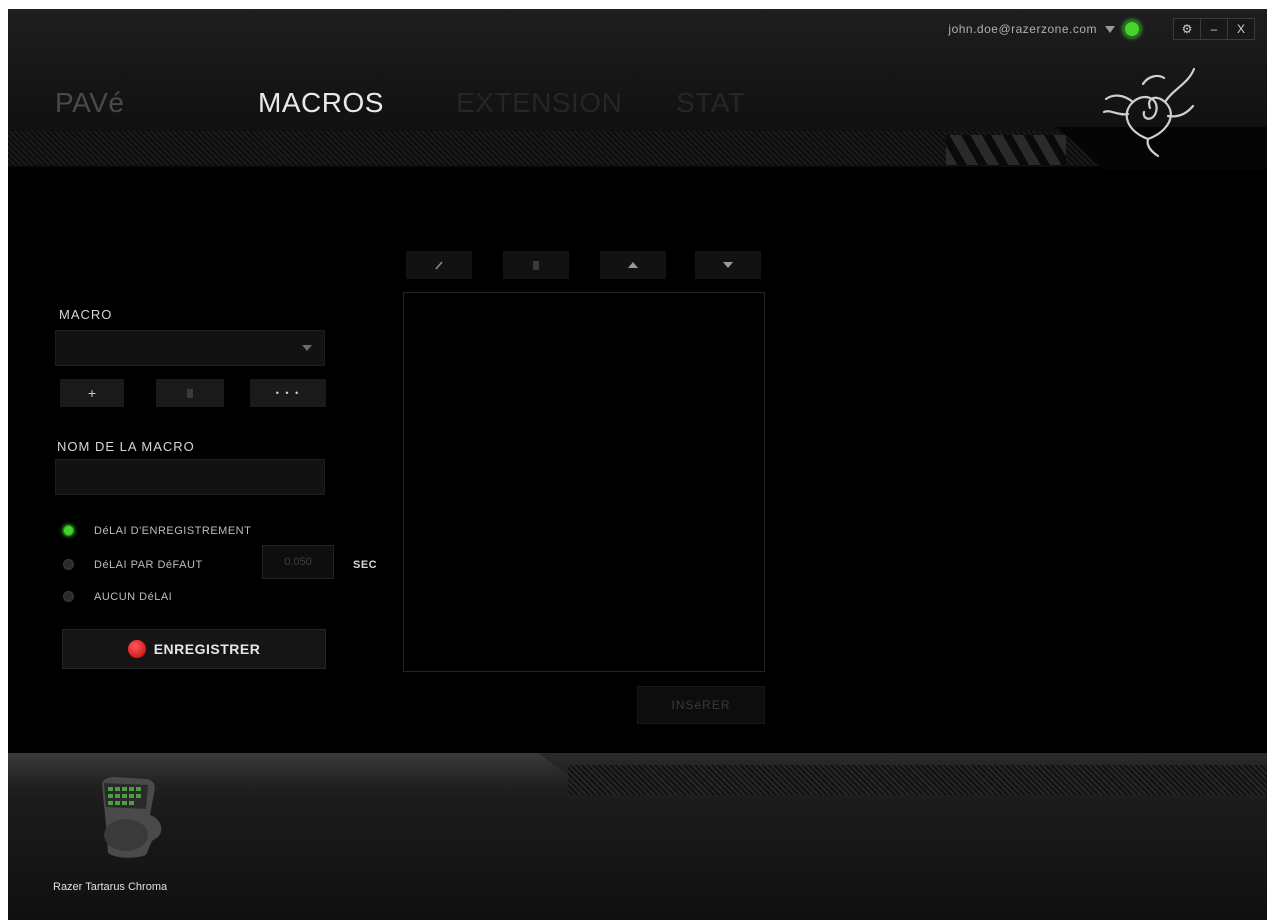 This screenshot has height=923, width=1271. I want to click on tab-macros: MACROS, so click(321, 103).